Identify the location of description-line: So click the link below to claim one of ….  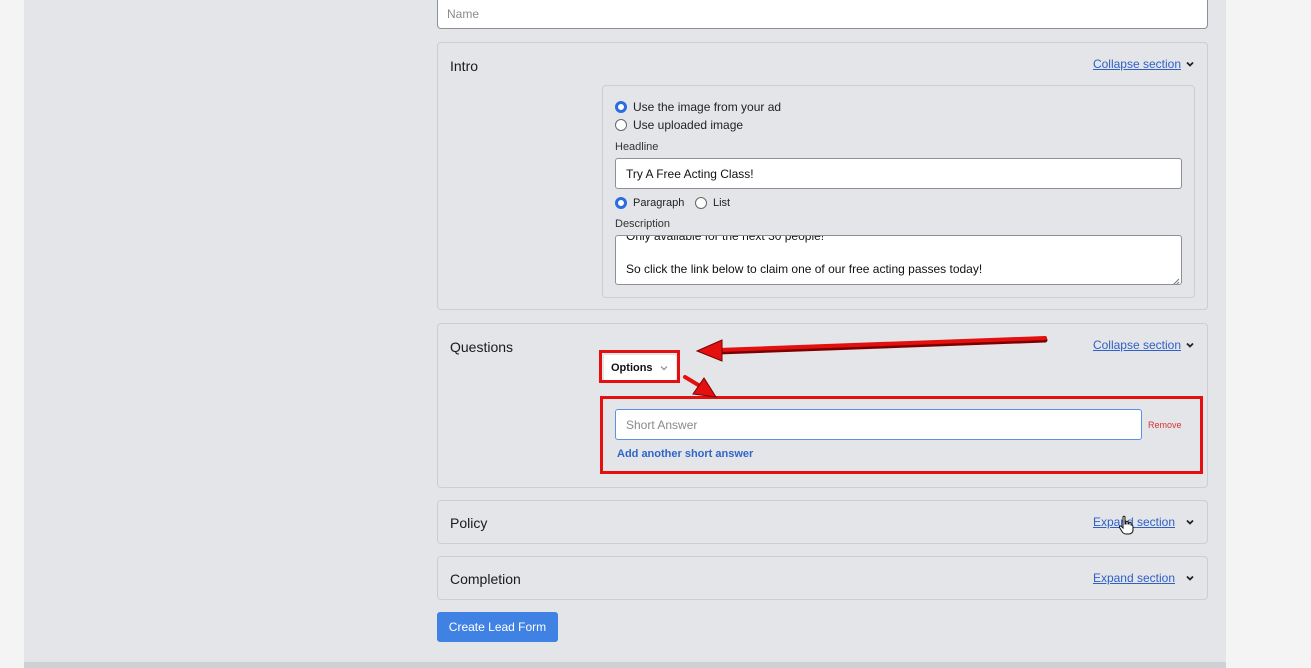
(804, 269).